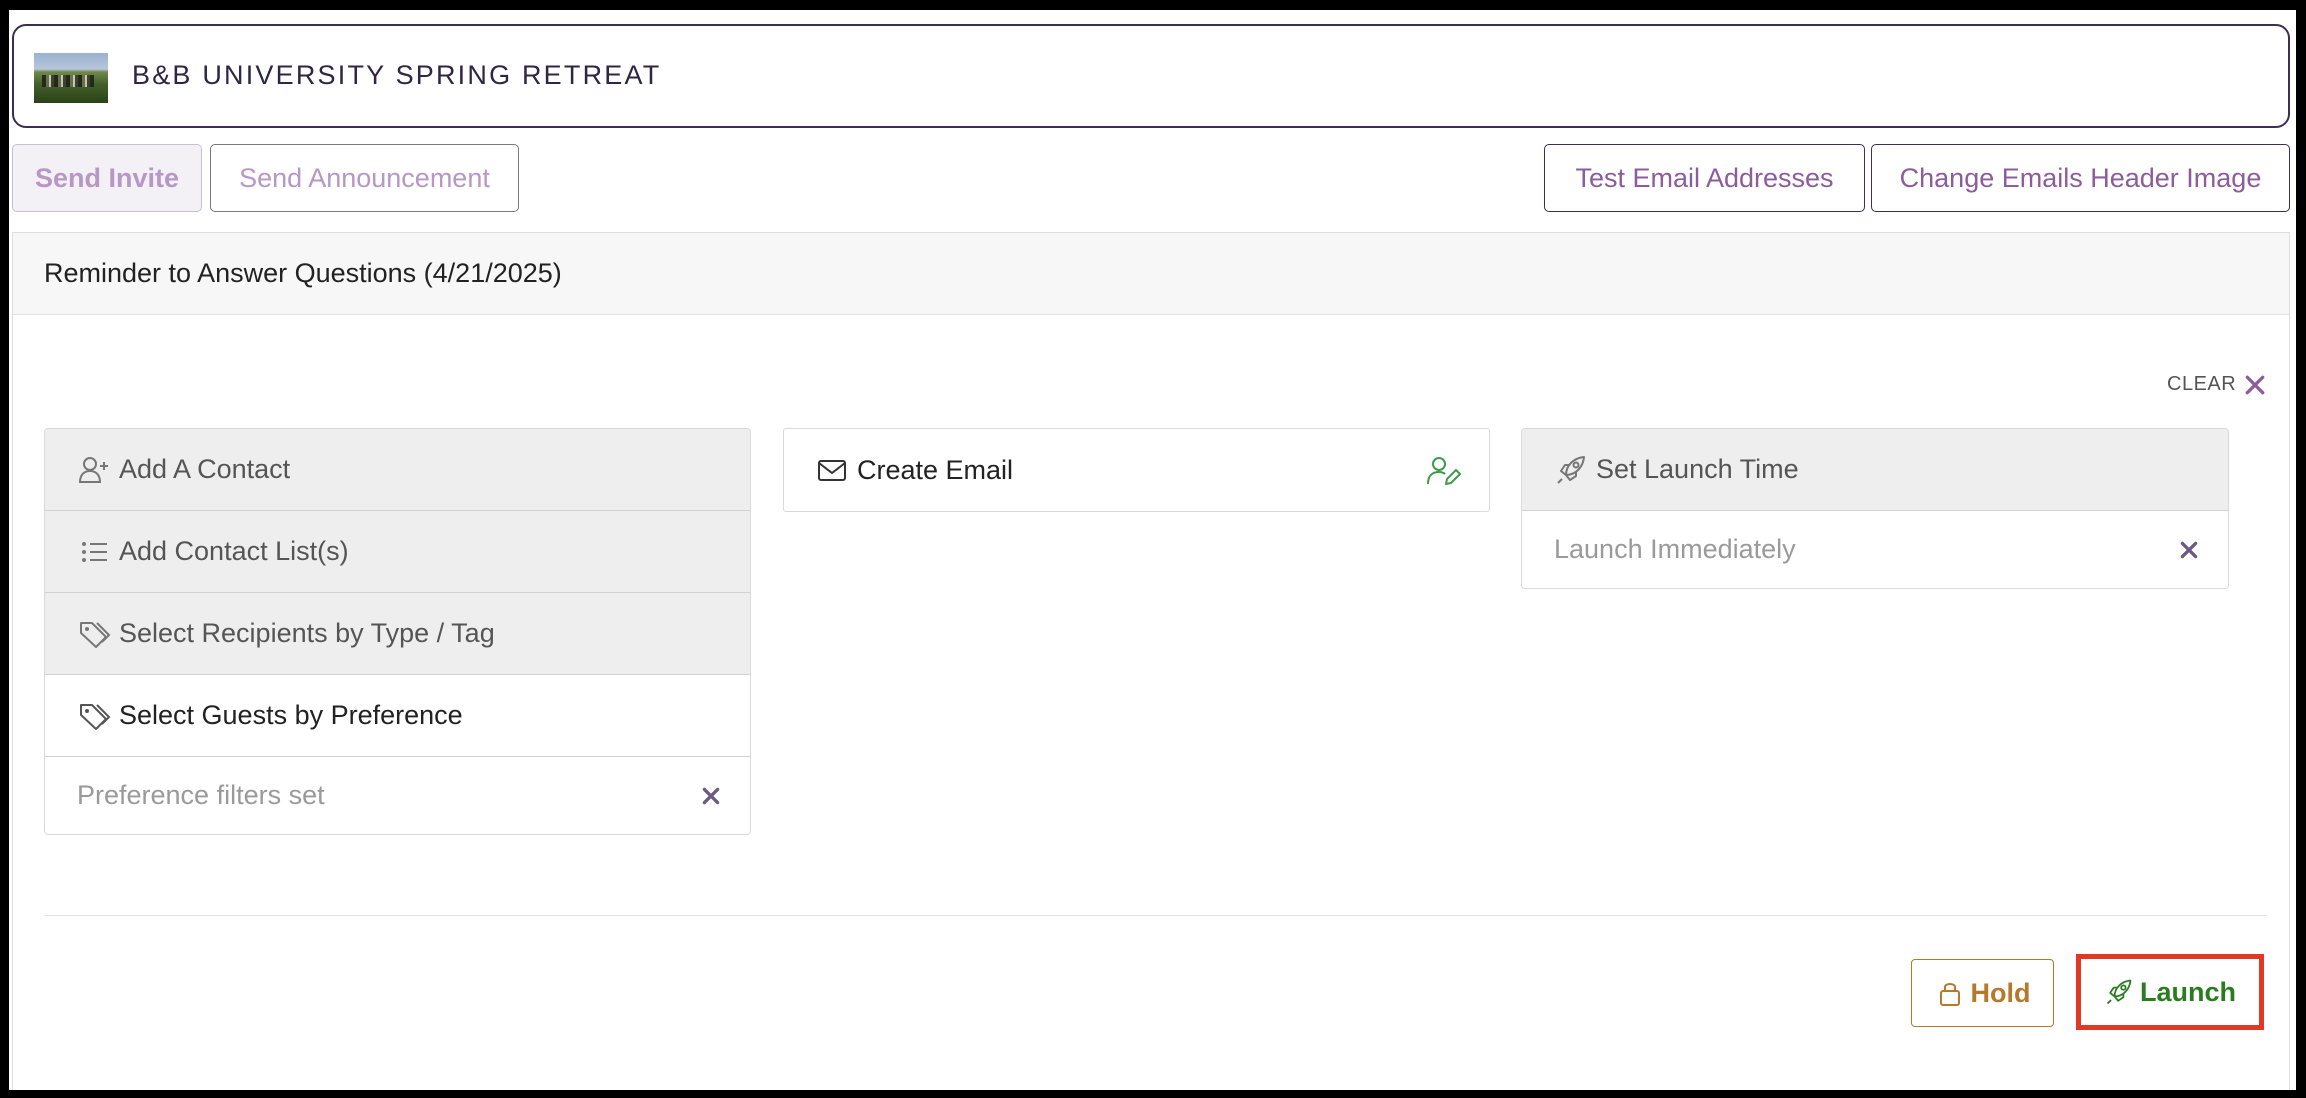 This screenshot has height=1098, width=2306. I want to click on select-guests-by-preference-item: Select Guests by Preference, so click(397, 716).